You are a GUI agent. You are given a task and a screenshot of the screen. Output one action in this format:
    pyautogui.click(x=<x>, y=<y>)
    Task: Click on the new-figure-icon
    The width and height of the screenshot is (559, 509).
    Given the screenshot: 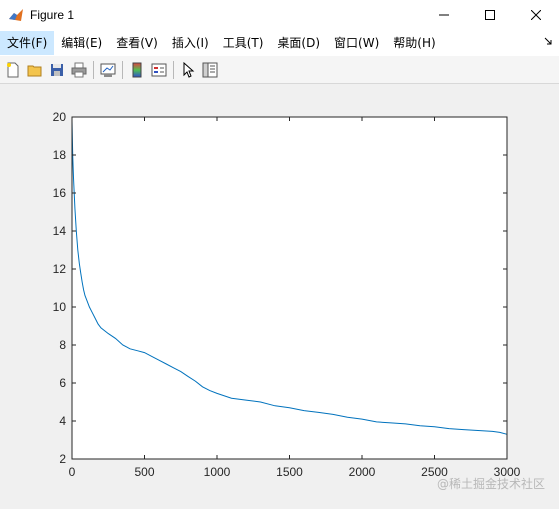 What is the action you would take?
    pyautogui.click(x=13, y=69)
    